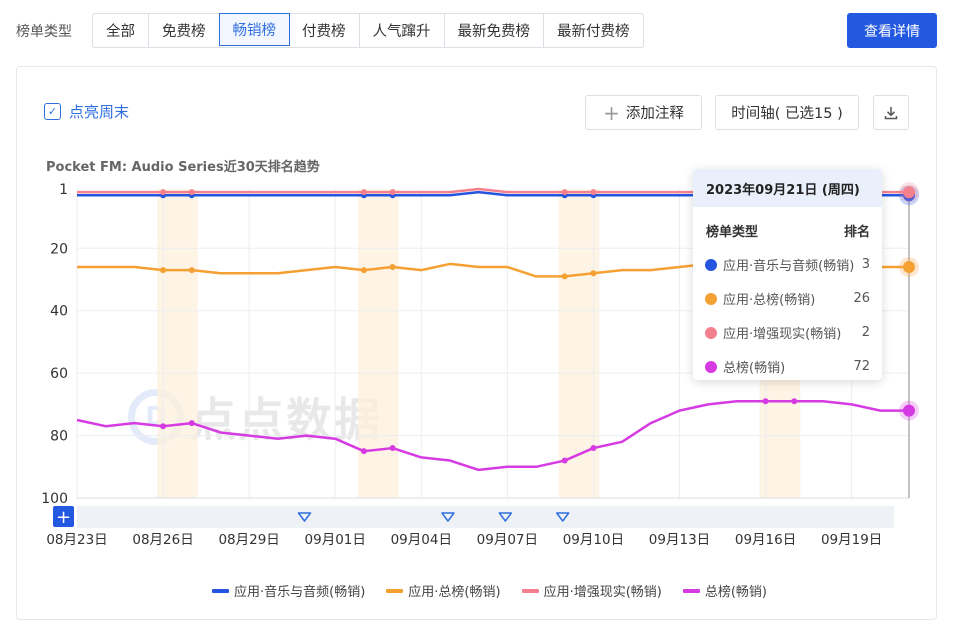 The image size is (956, 623). I want to click on legend-item: 应用·音乐与音频(畅销), so click(288, 590).